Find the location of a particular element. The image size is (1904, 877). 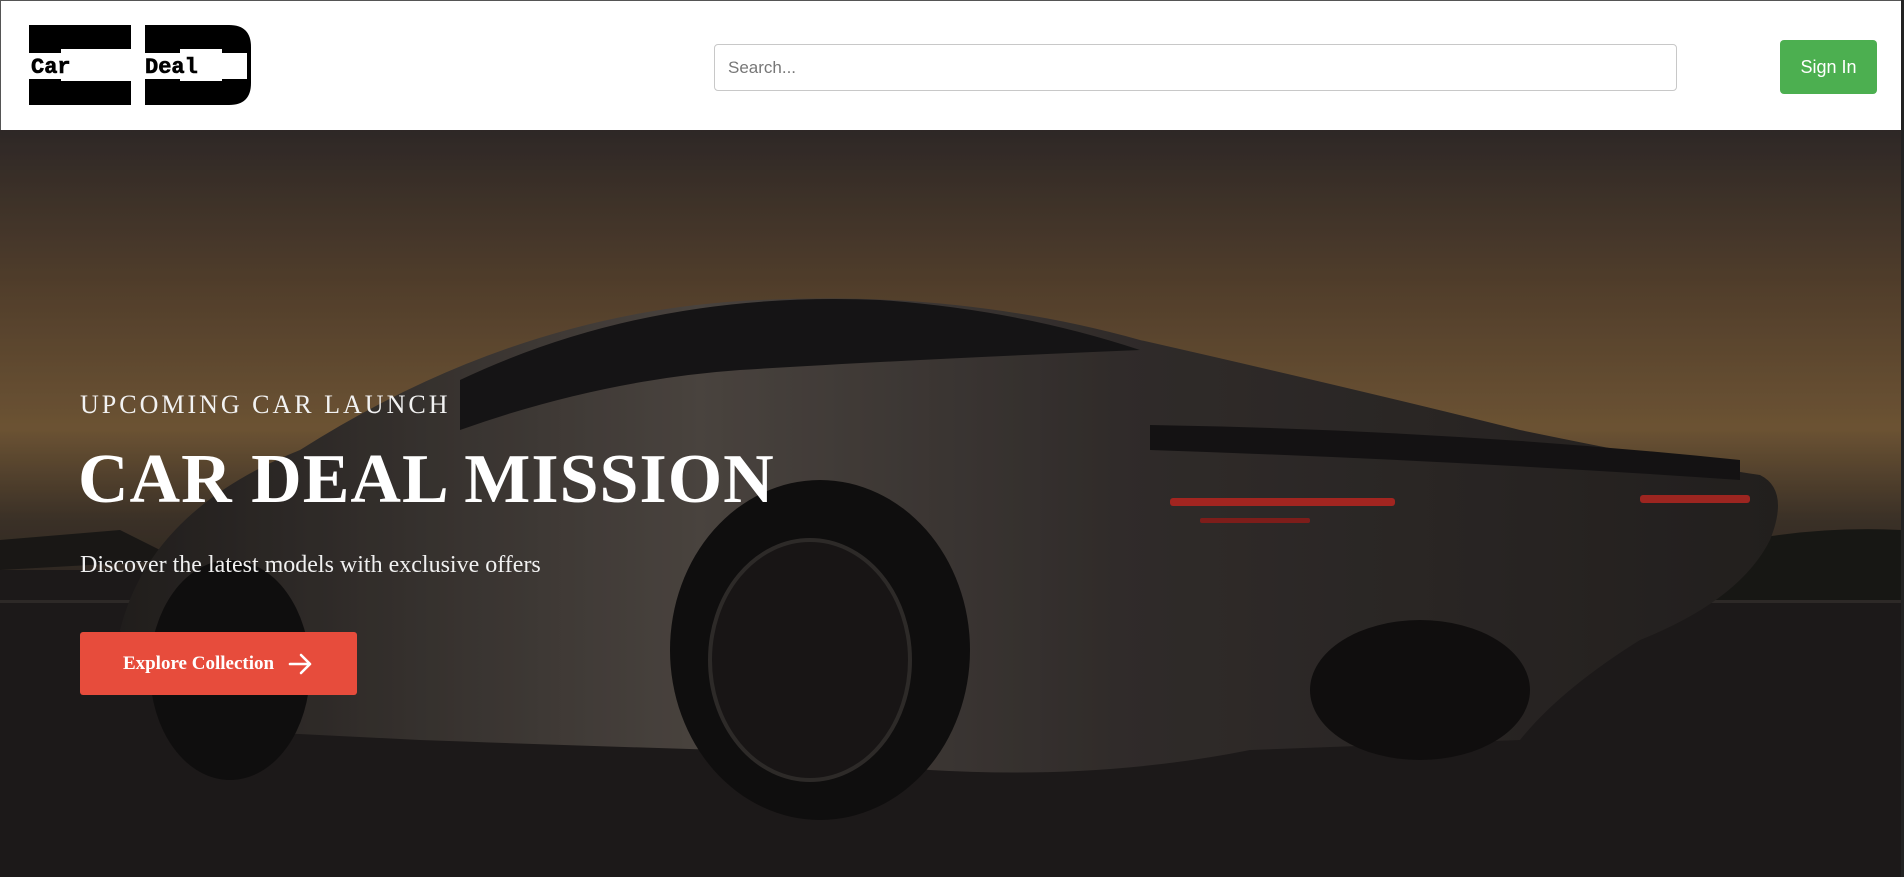

top-navbar: Car Deal Sign In is located at coordinates (952, 65).